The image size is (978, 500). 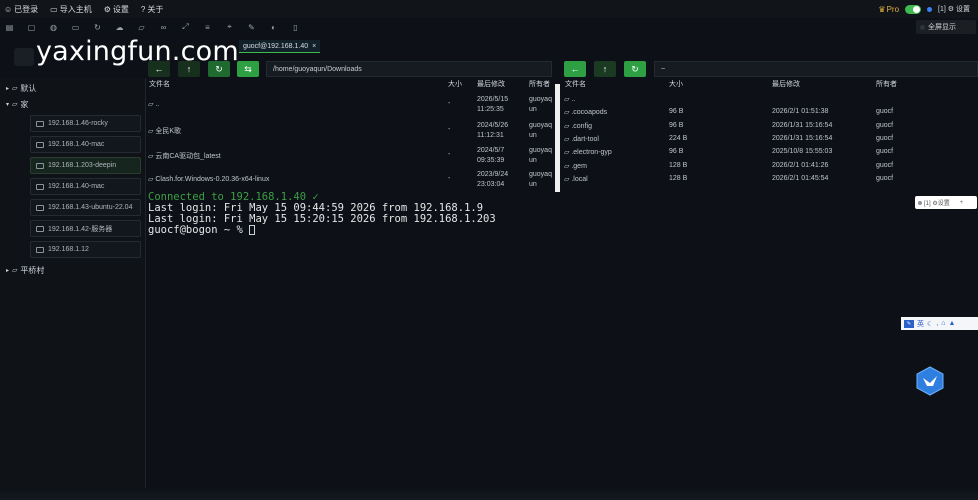 I want to click on back-button: ←, so click(x=159, y=69).